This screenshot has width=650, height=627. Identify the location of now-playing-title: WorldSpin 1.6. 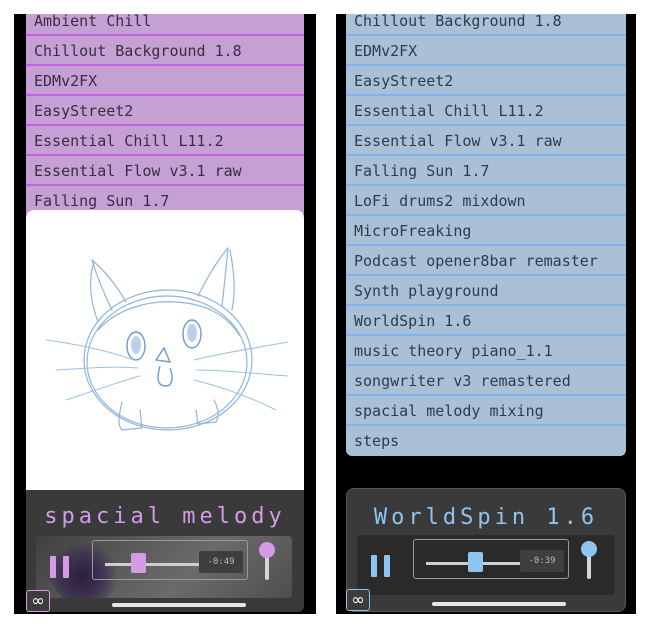
(486, 517).